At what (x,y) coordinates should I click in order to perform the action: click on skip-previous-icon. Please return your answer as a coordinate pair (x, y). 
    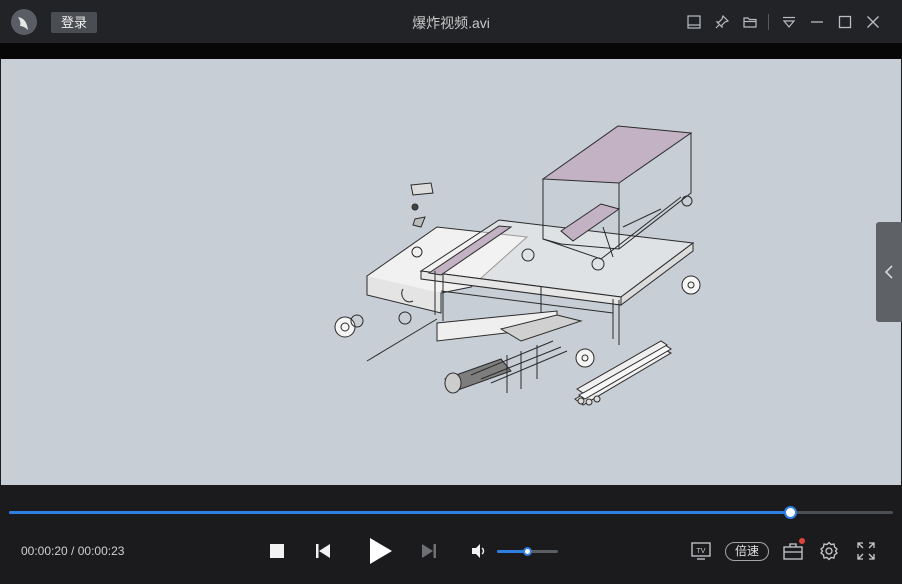
    Looking at the image, I should click on (323, 551).